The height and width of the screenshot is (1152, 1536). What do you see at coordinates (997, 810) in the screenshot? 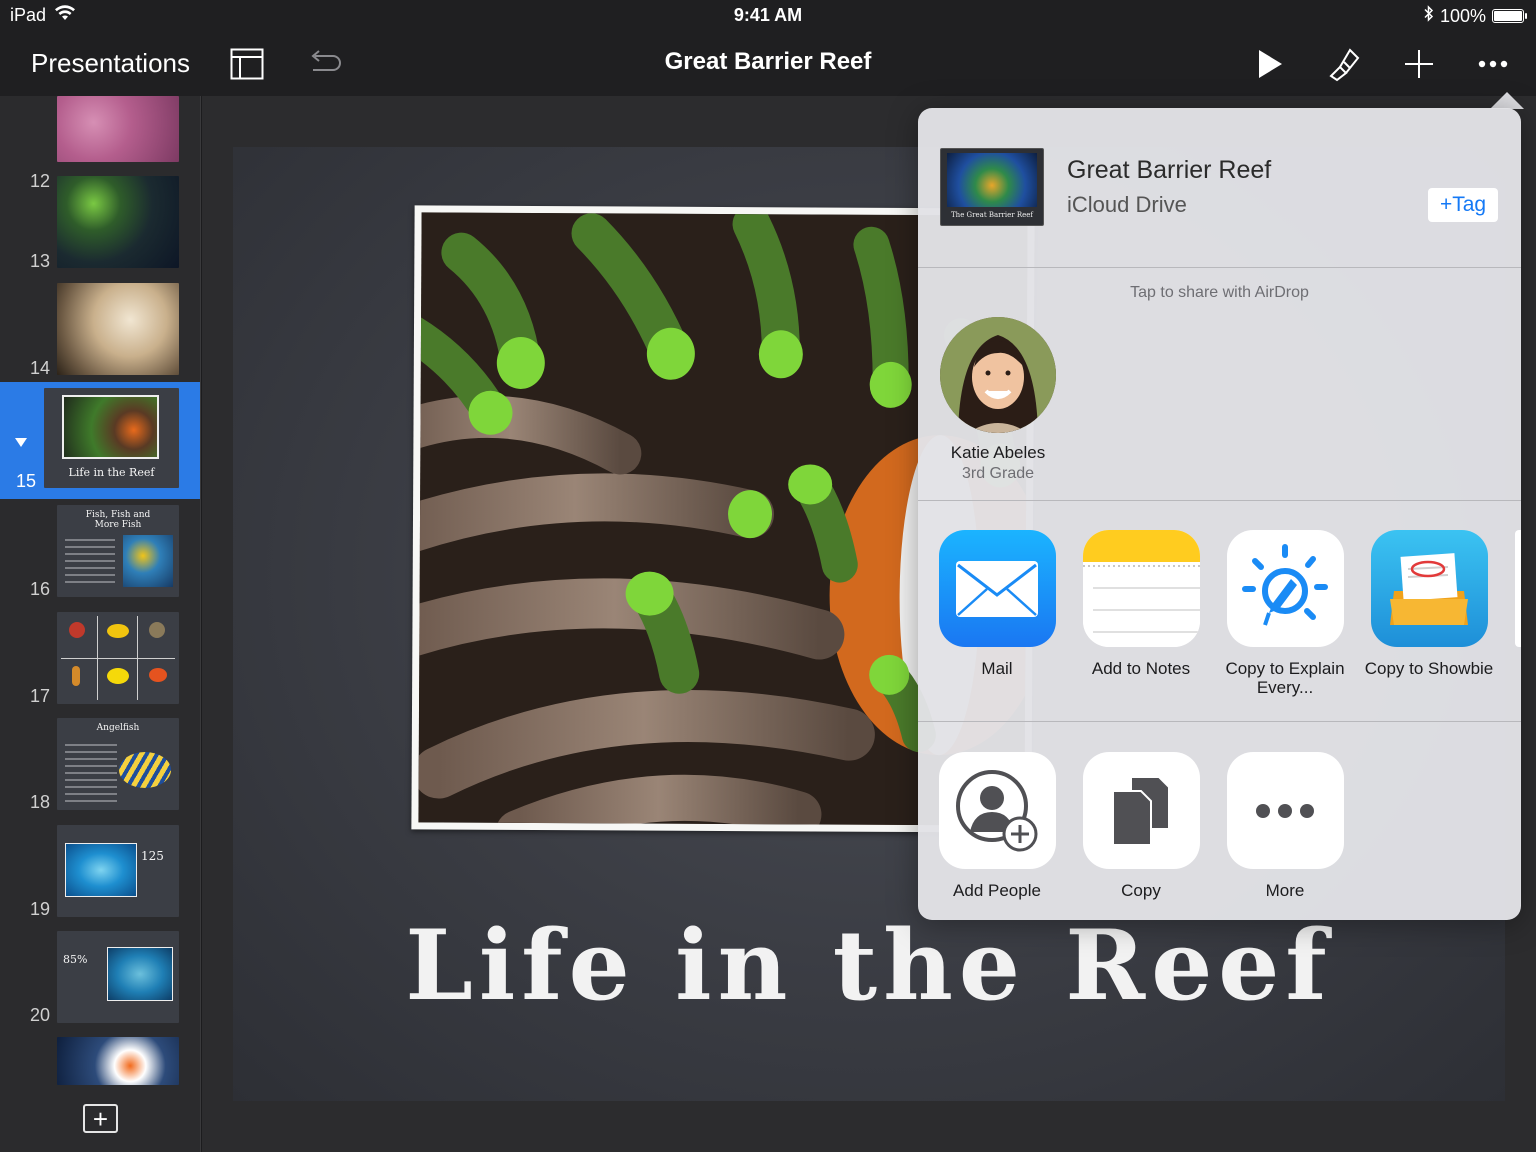
I see `add-people-icon` at bounding box center [997, 810].